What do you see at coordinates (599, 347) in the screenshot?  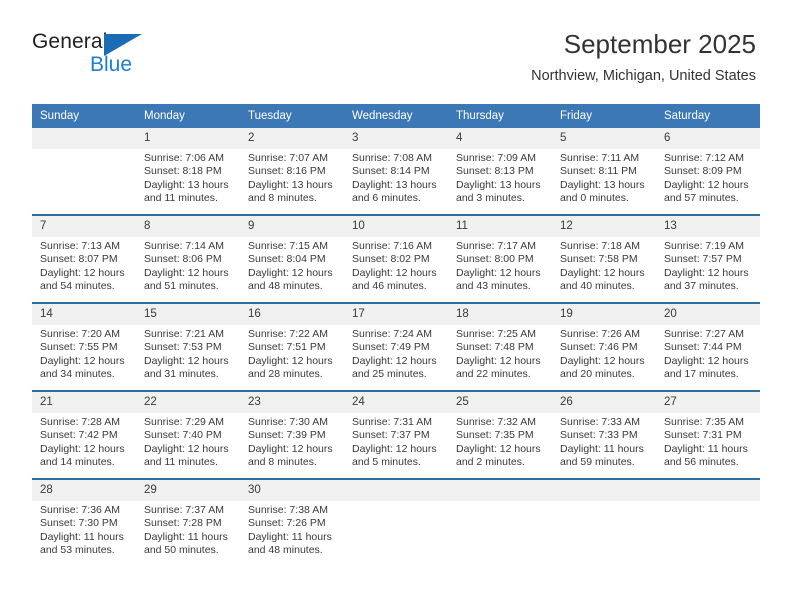 I see `sunset-time: Sunset: 7:46 PM` at bounding box center [599, 347].